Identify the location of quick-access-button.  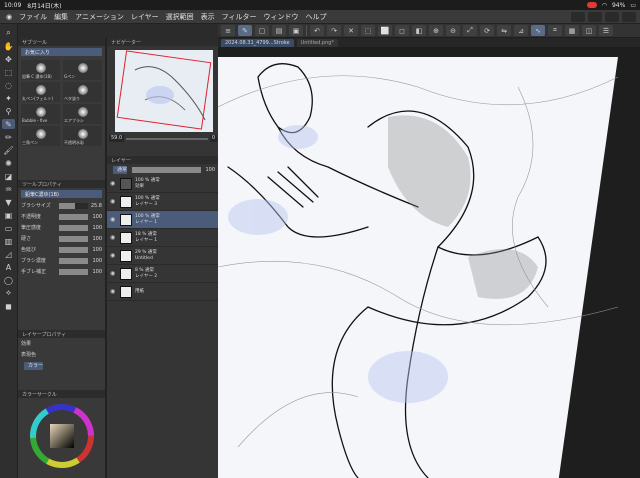
(578, 16).